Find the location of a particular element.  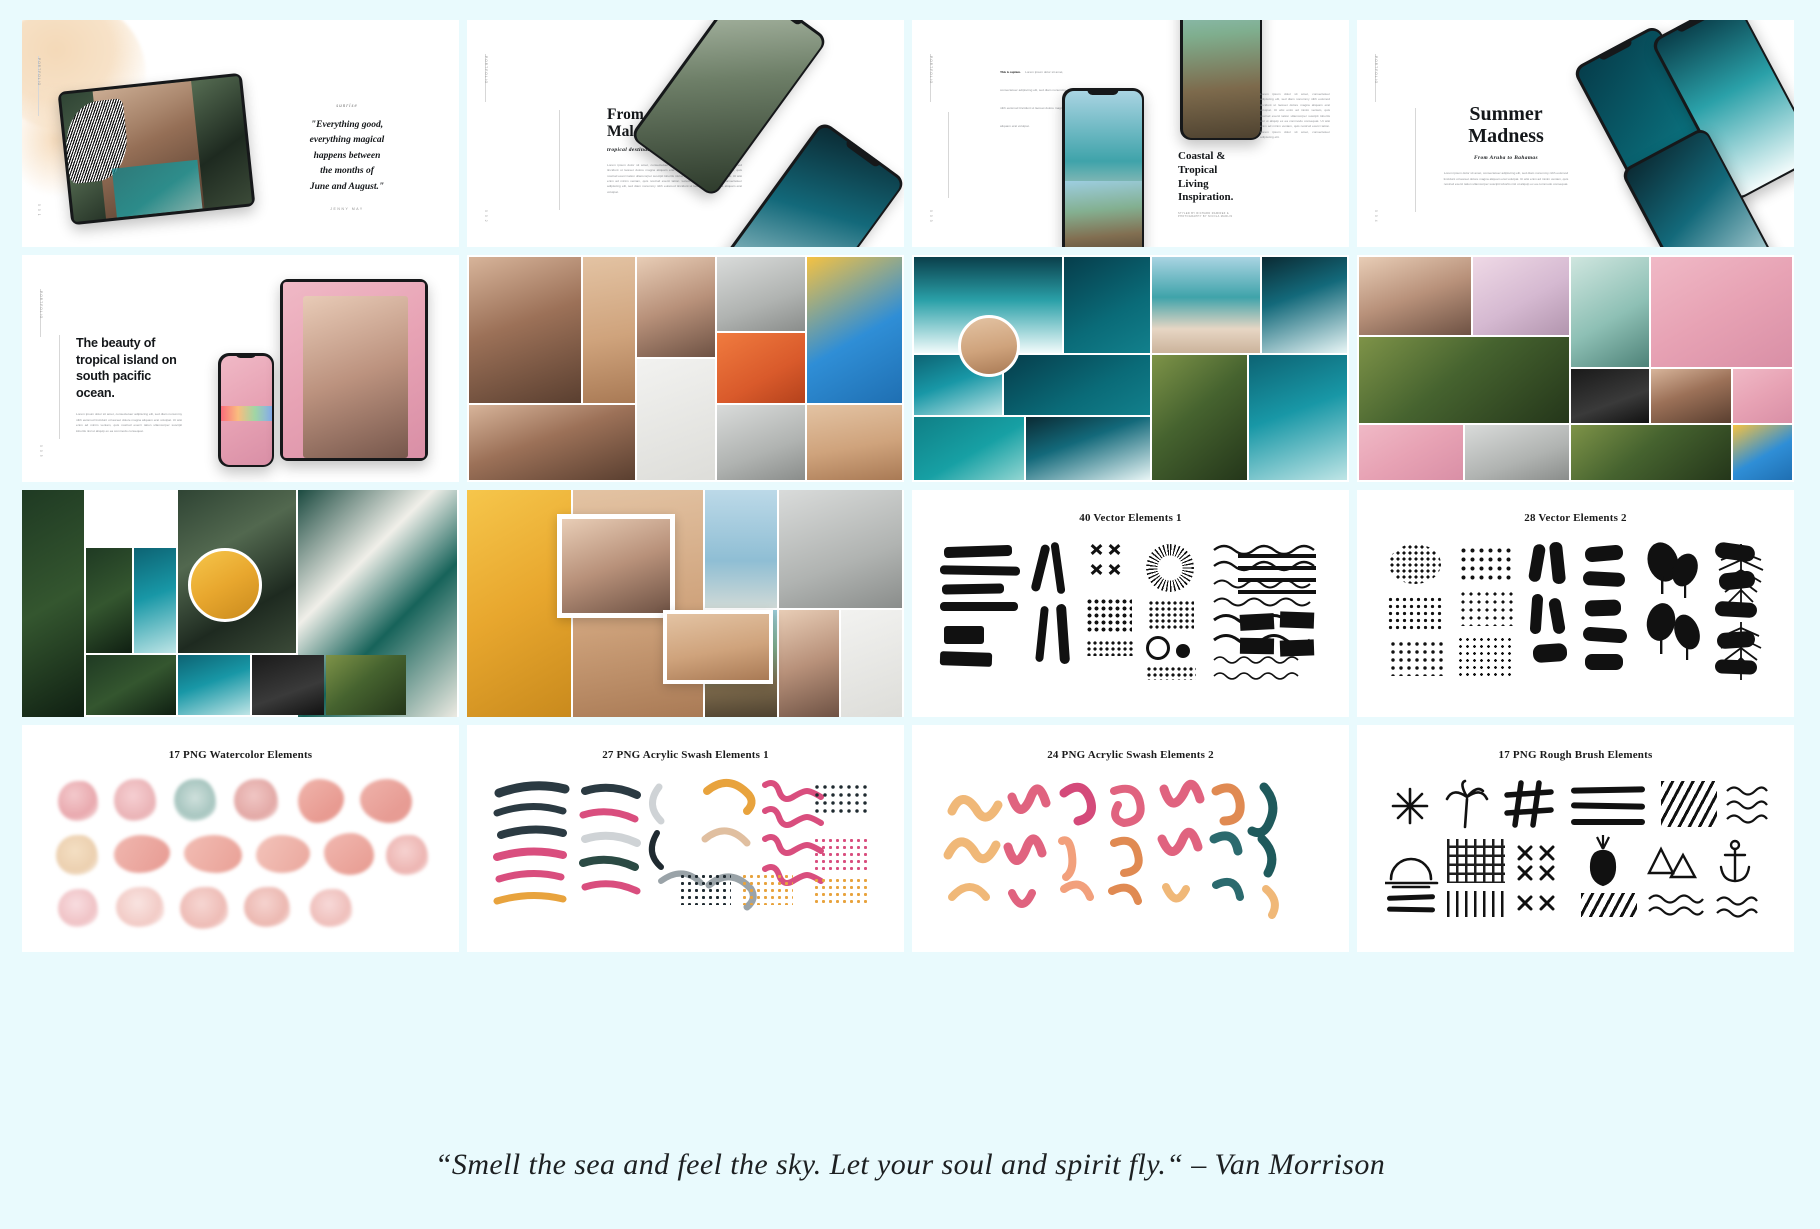

slide-moodboard-jungle is located at coordinates (240, 603).